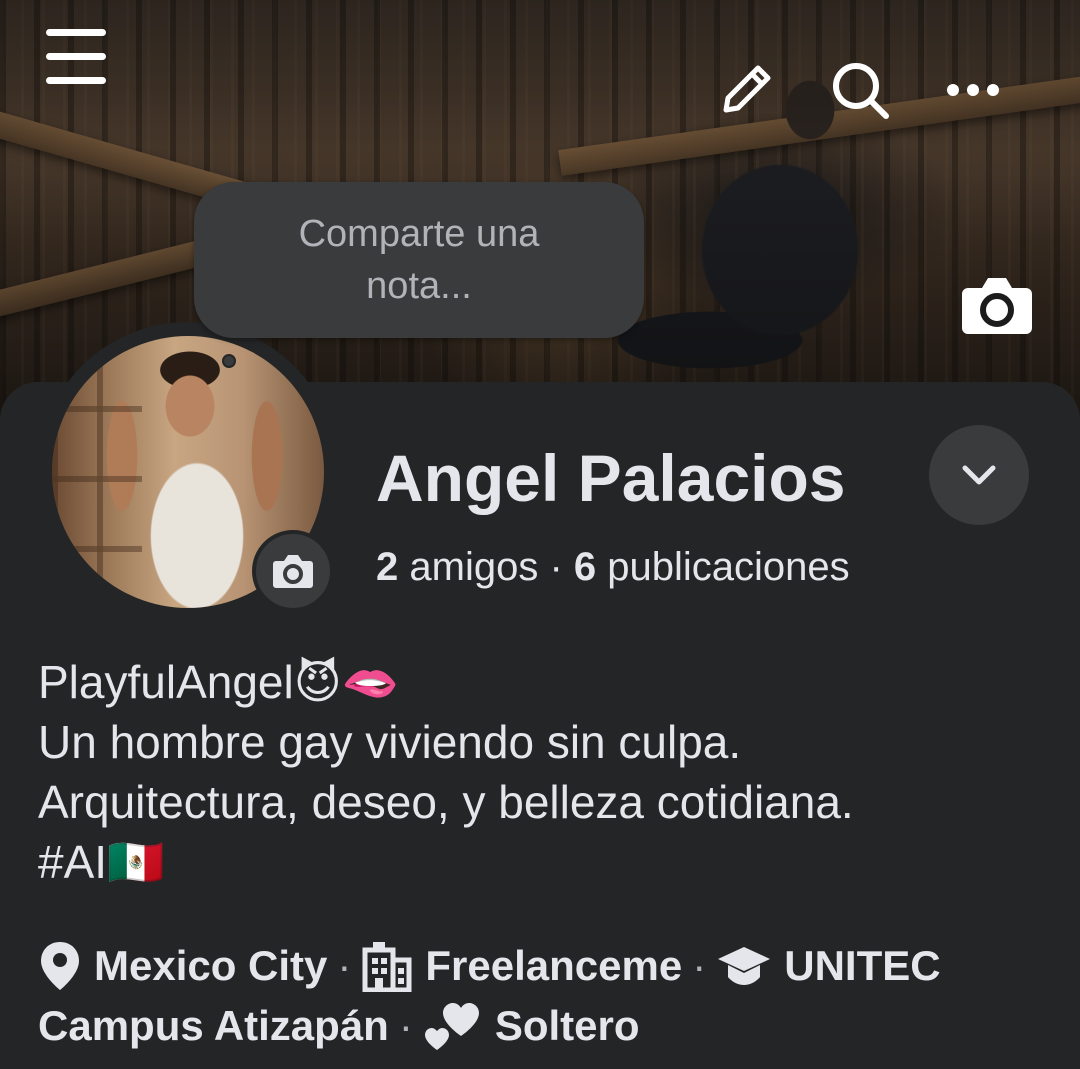 The height and width of the screenshot is (1069, 1080). Describe the element at coordinates (747, 89) in the screenshot. I see `pencil-icon` at that location.